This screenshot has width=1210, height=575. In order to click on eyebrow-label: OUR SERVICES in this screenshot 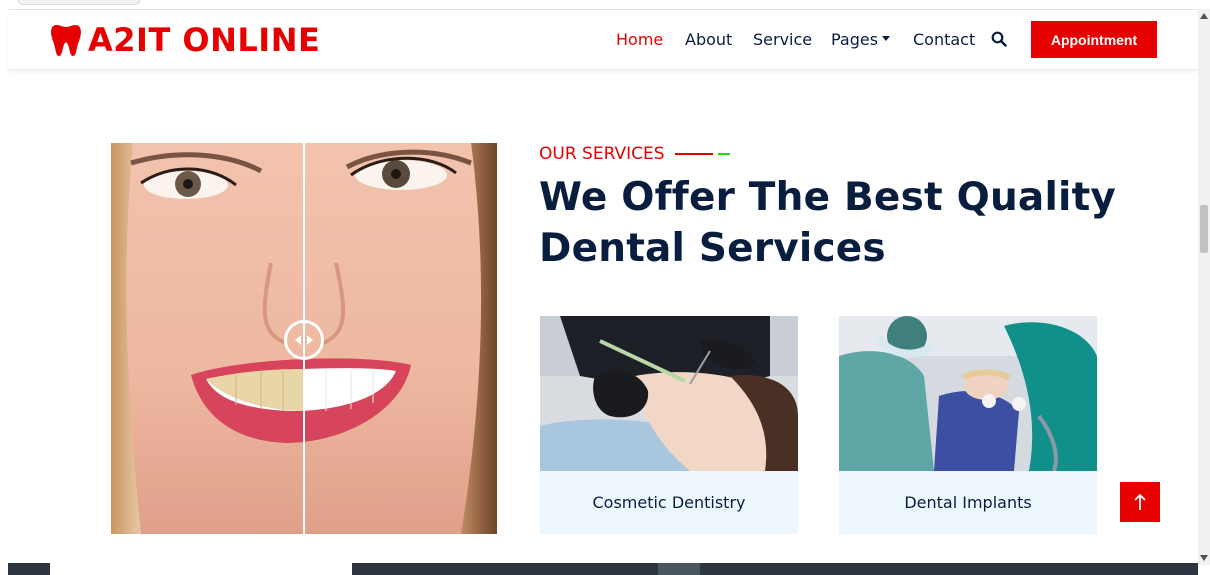, I will do `click(602, 154)`.